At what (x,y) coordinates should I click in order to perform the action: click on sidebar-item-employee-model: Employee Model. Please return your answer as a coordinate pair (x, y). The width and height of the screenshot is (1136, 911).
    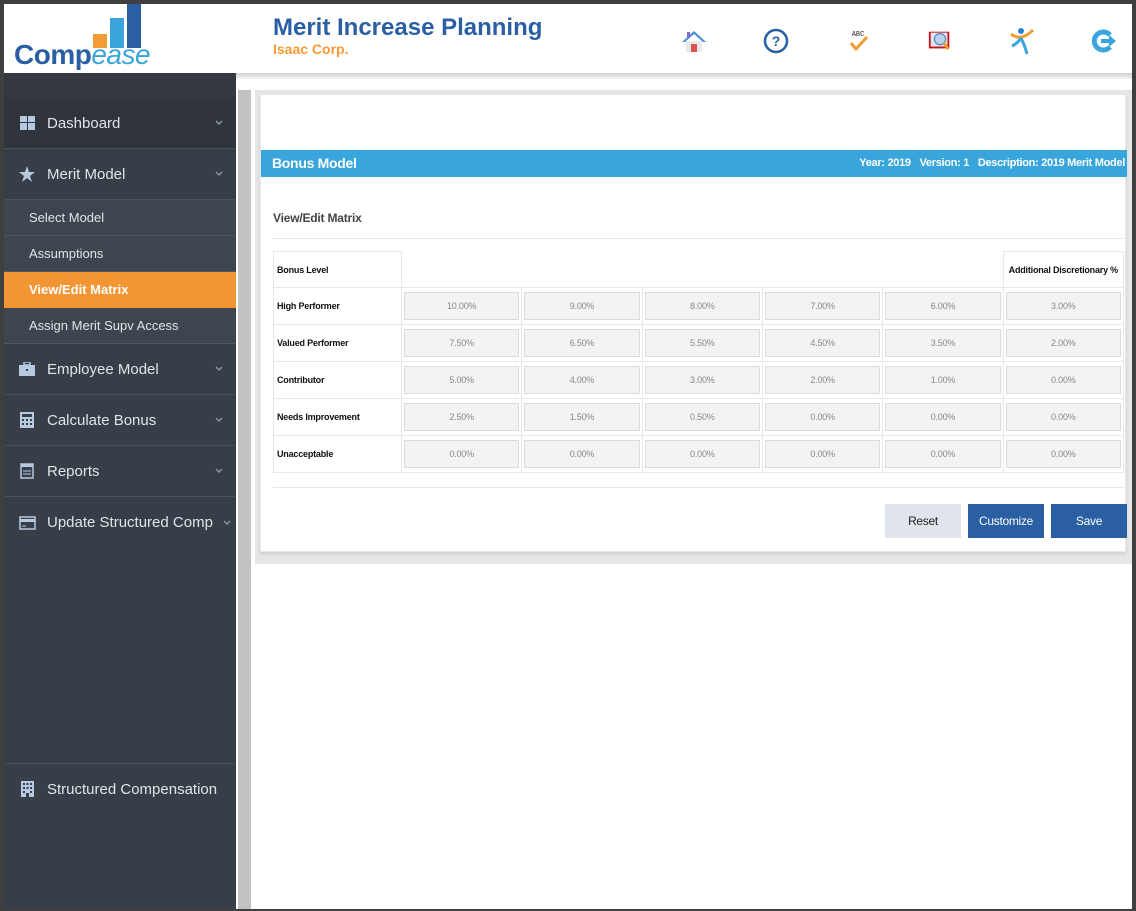
    Looking at the image, I should click on (120, 369).